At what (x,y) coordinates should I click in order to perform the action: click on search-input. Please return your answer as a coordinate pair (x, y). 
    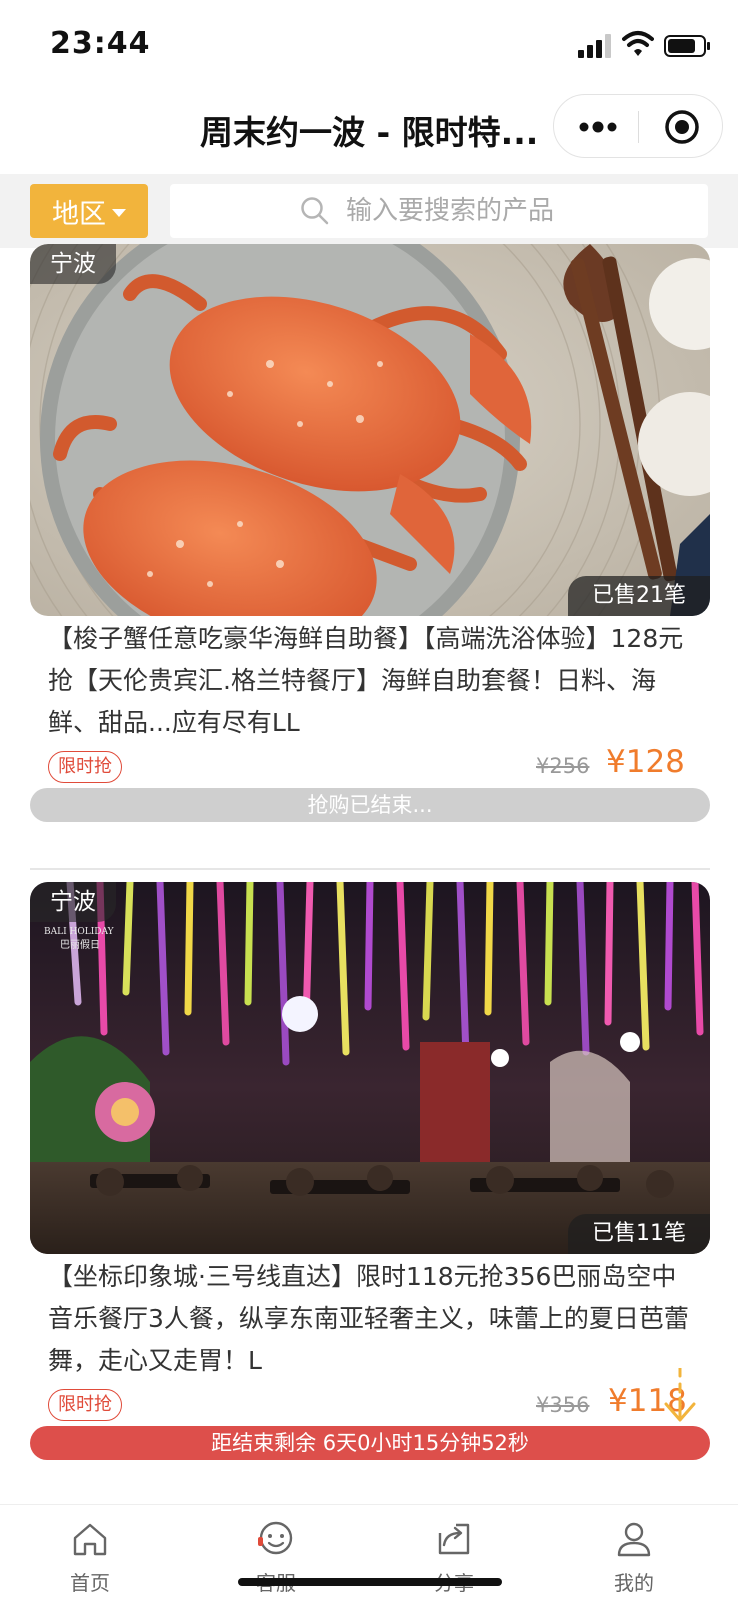
    Looking at the image, I should click on (511, 211).